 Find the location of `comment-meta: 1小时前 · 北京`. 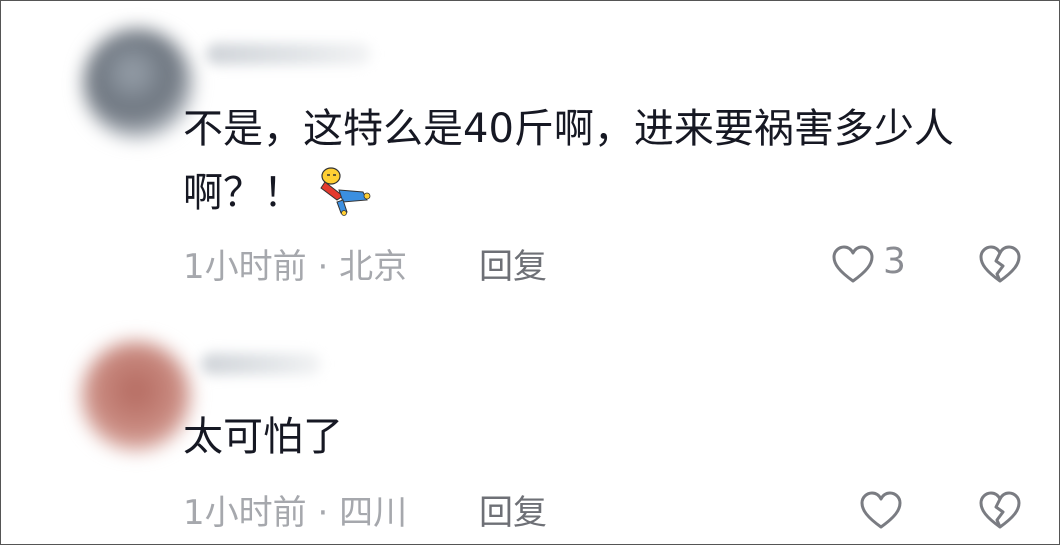

comment-meta: 1小时前 · 北京 is located at coordinates (295, 263).